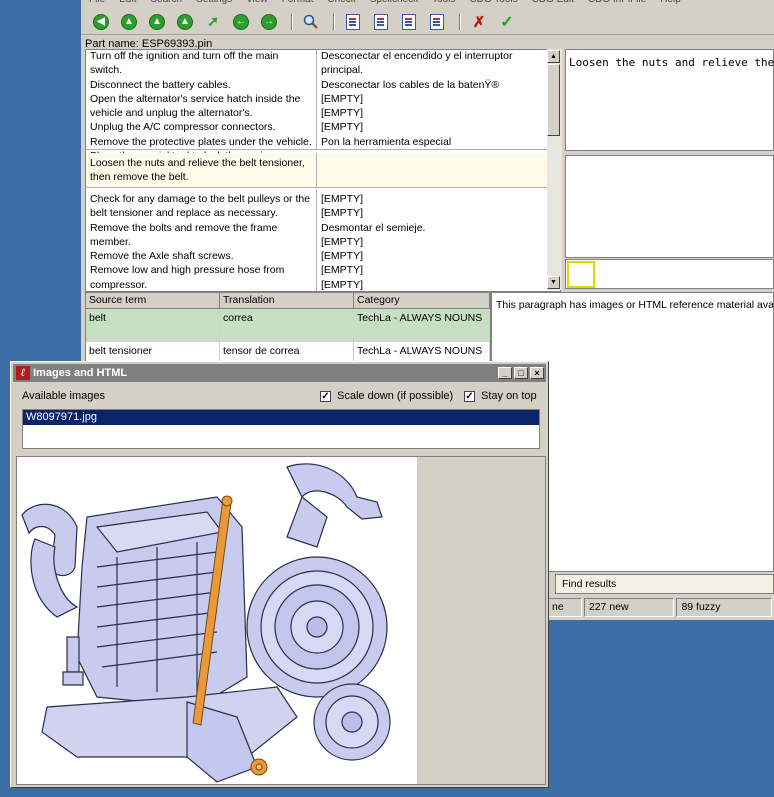 This screenshot has width=774, height=797. Describe the element at coordinates (153, 300) in the screenshot. I see `column-header: Source term` at that location.